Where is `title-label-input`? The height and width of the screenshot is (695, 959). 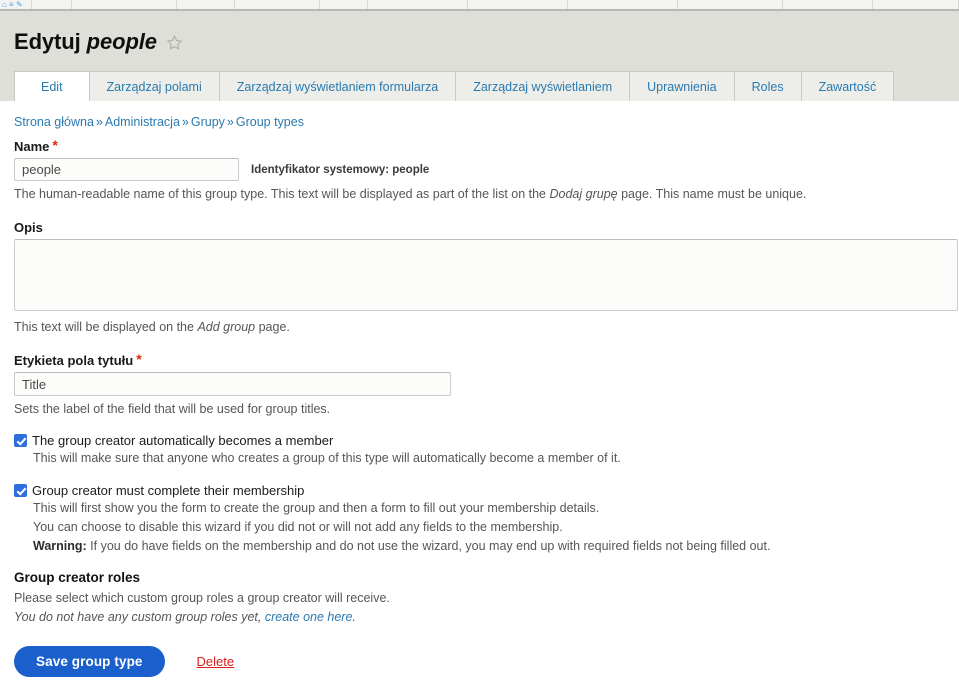
title-label-input is located at coordinates (232, 384).